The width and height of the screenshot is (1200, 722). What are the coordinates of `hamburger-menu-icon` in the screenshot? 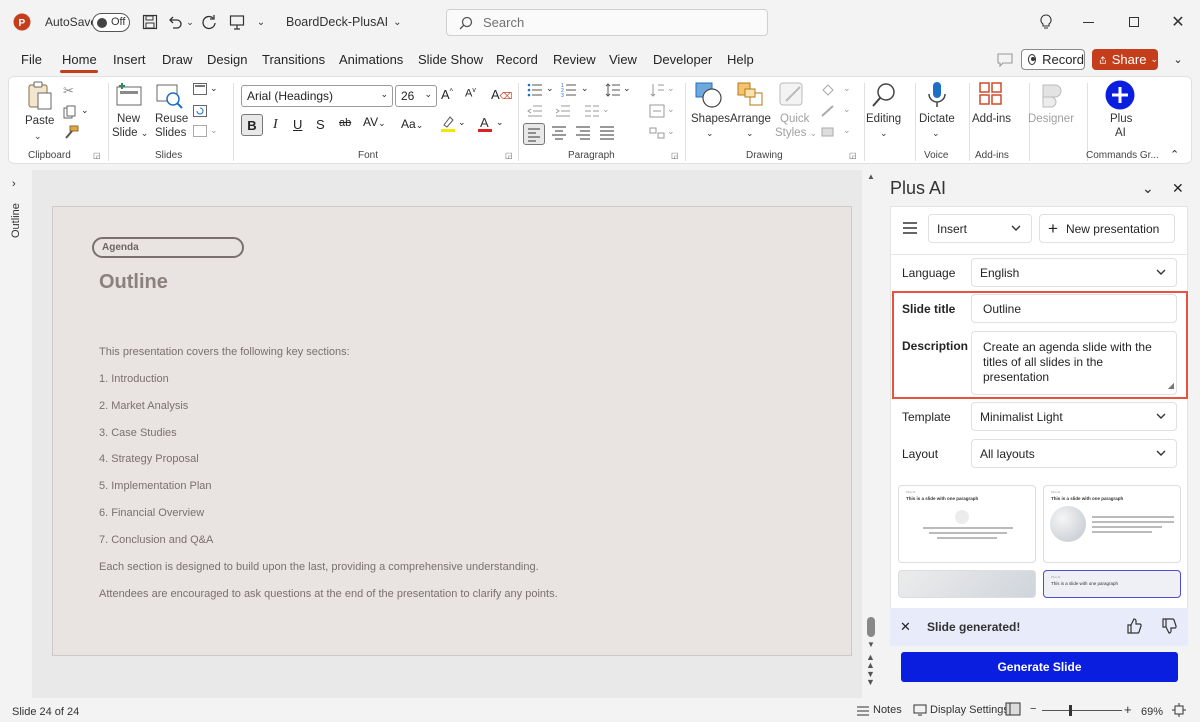 It's located at (911, 228).